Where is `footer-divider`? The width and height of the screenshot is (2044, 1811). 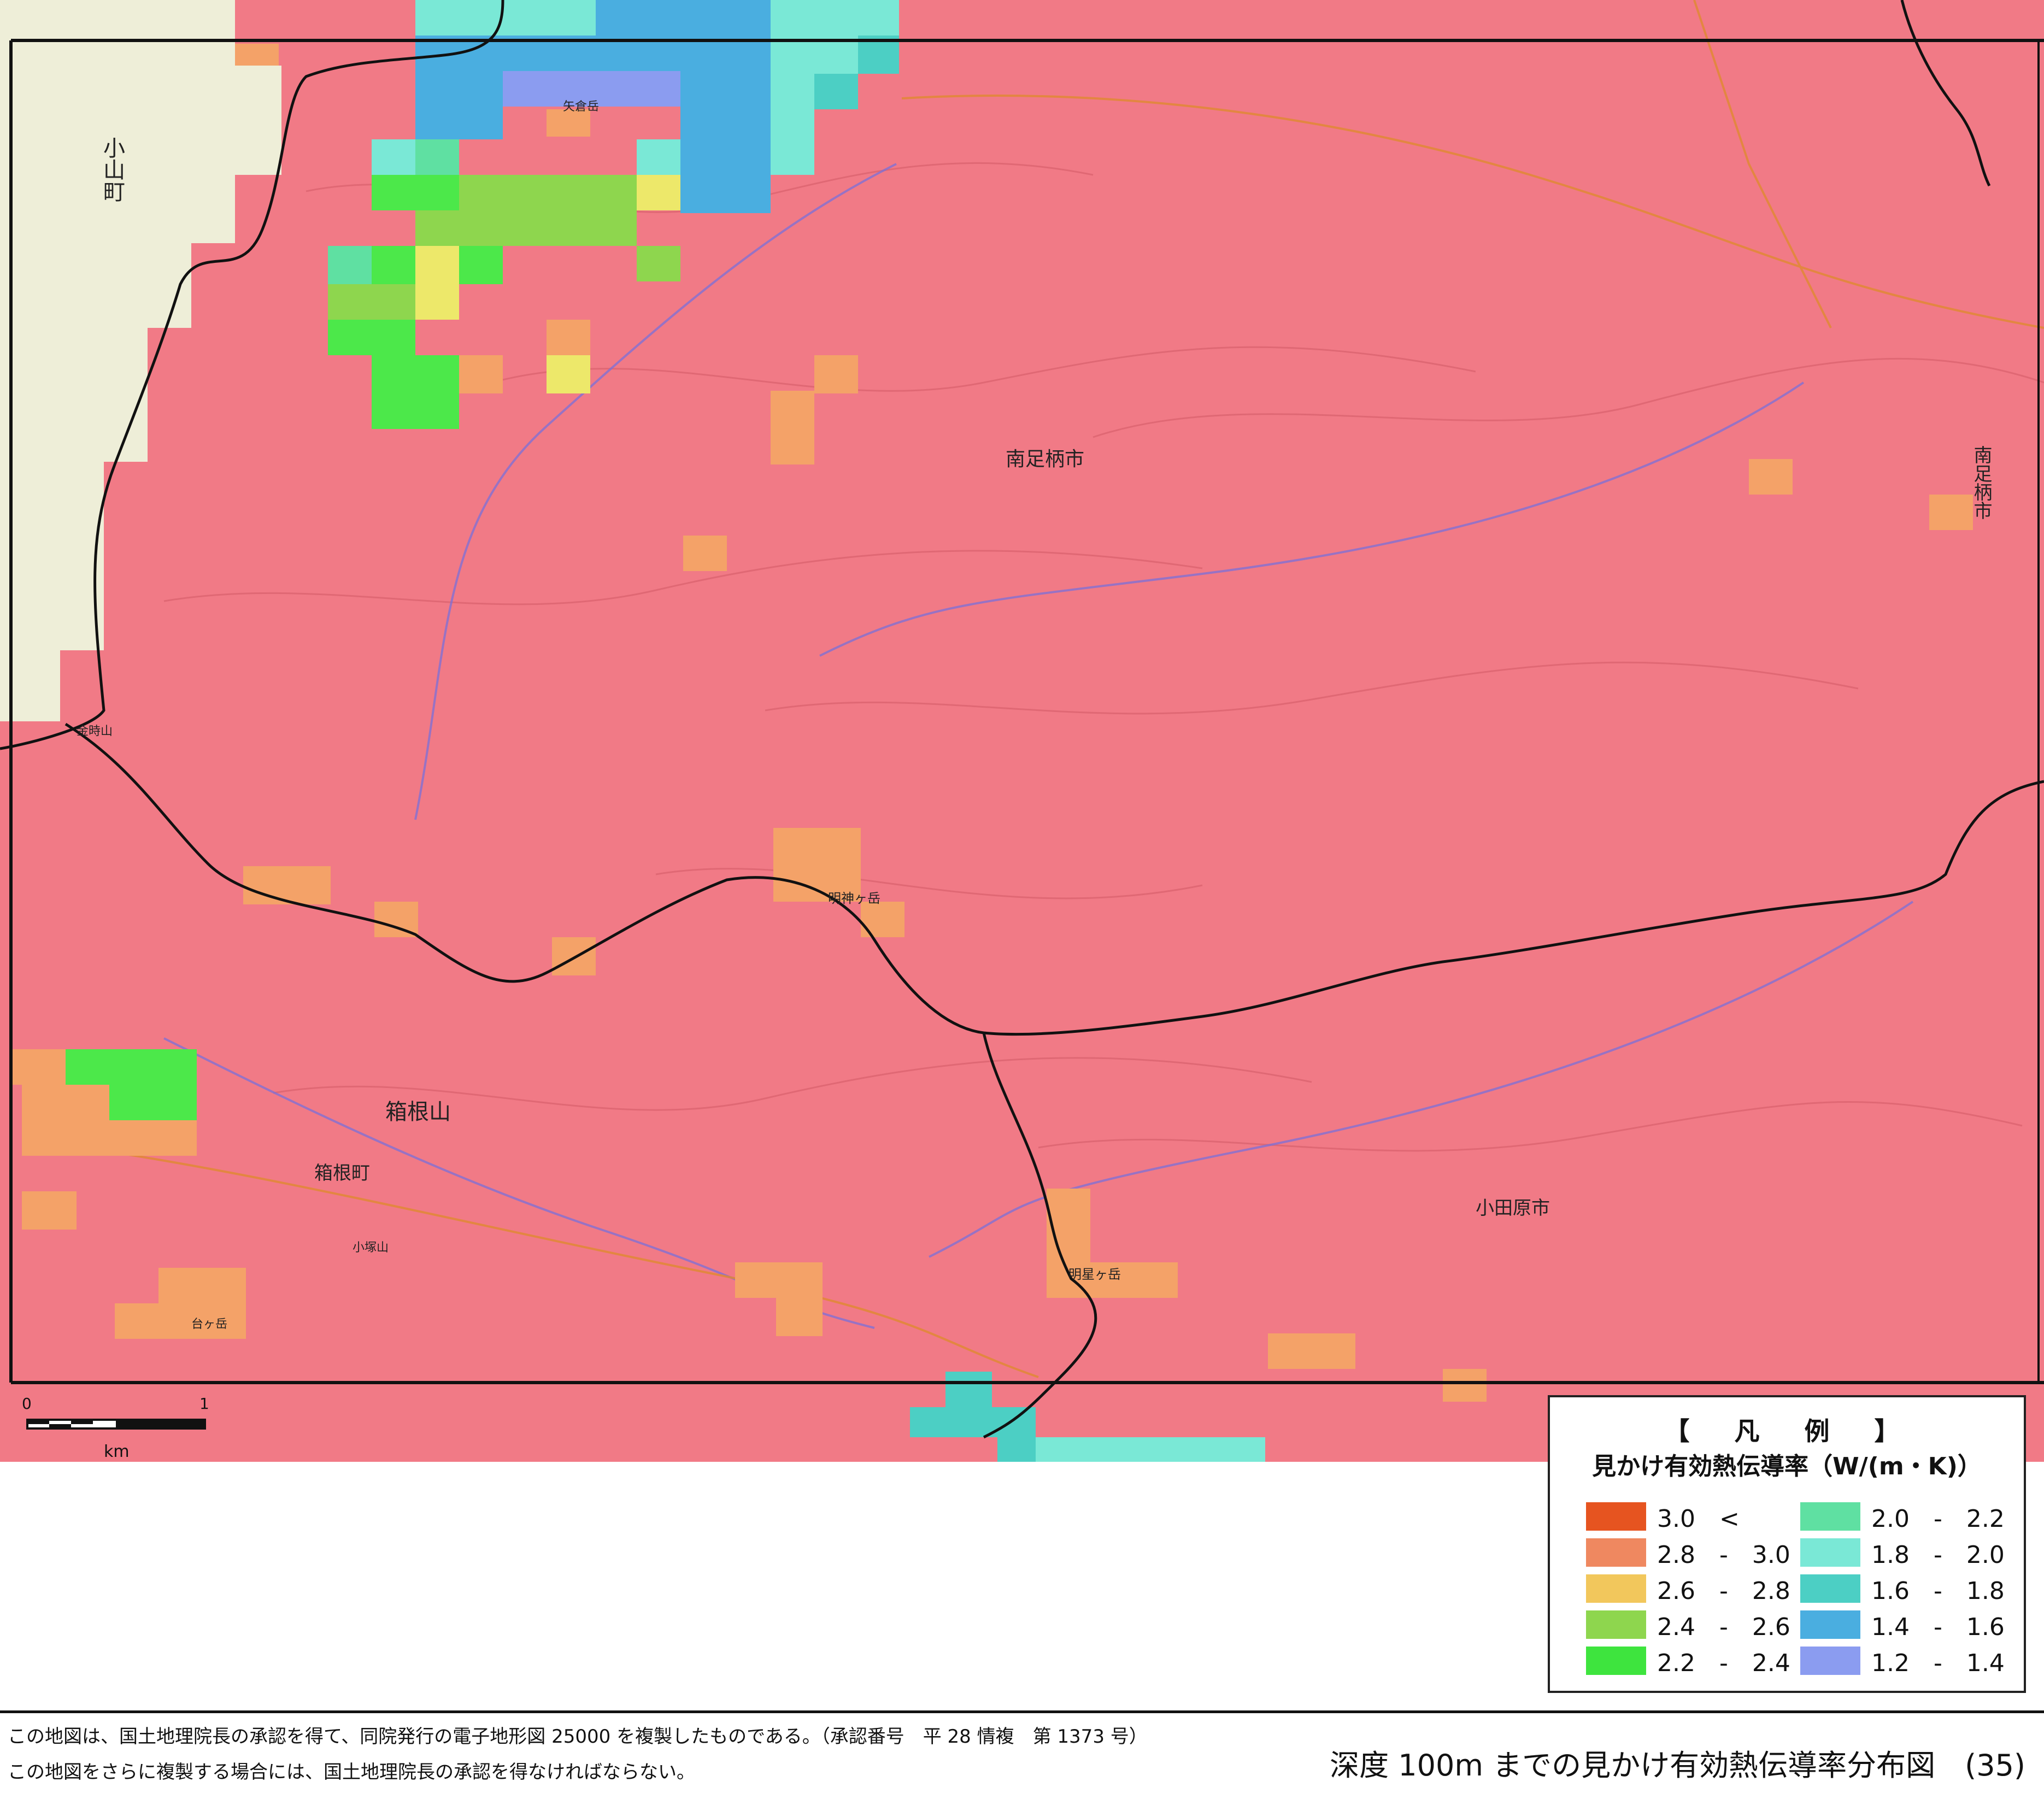 footer-divider is located at coordinates (1022, 1711).